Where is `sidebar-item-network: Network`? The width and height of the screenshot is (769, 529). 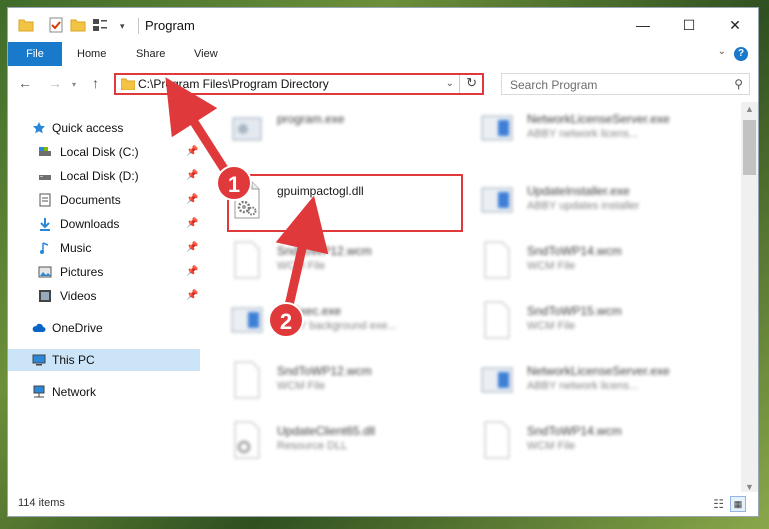 sidebar-item-network: Network is located at coordinates (104, 392).